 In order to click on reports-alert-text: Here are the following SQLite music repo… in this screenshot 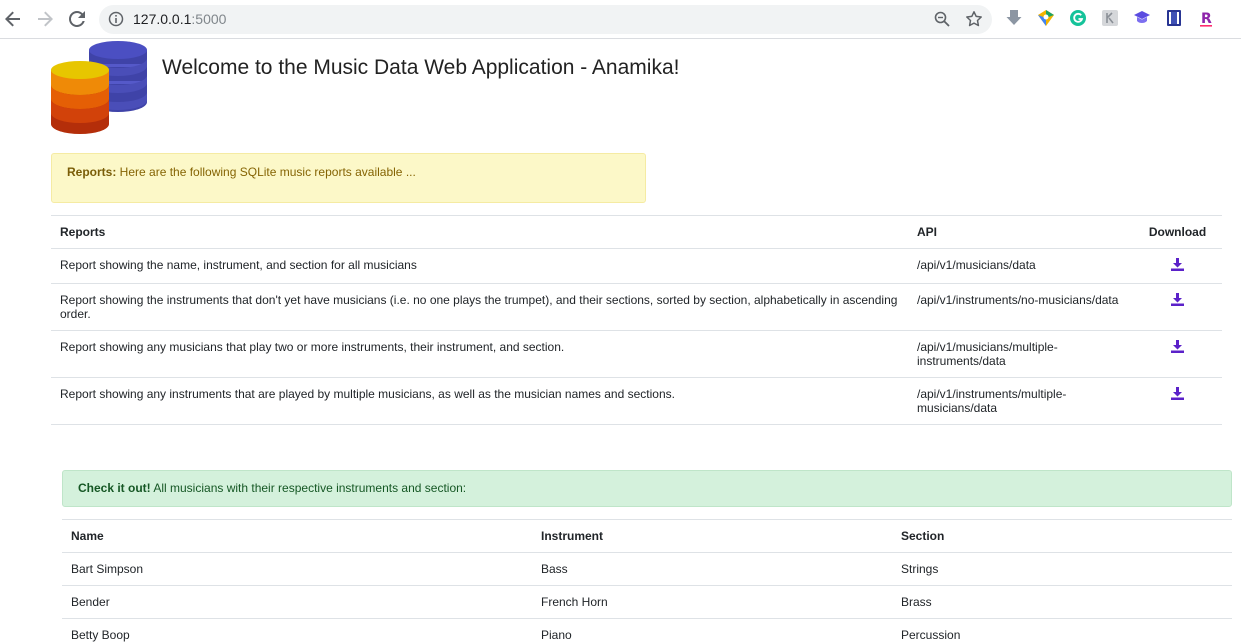, I will do `click(266, 172)`.